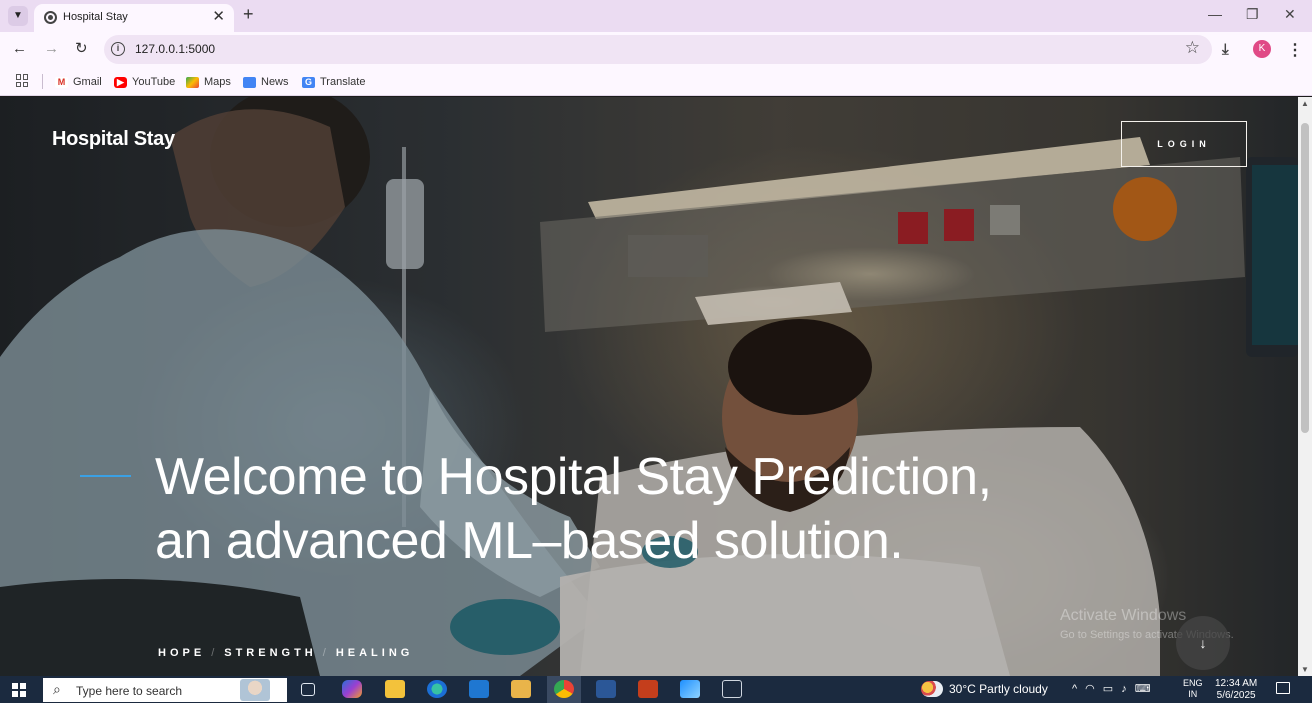  Describe the element at coordinates (395, 689) in the screenshot. I see `file-explorer-icon` at that location.